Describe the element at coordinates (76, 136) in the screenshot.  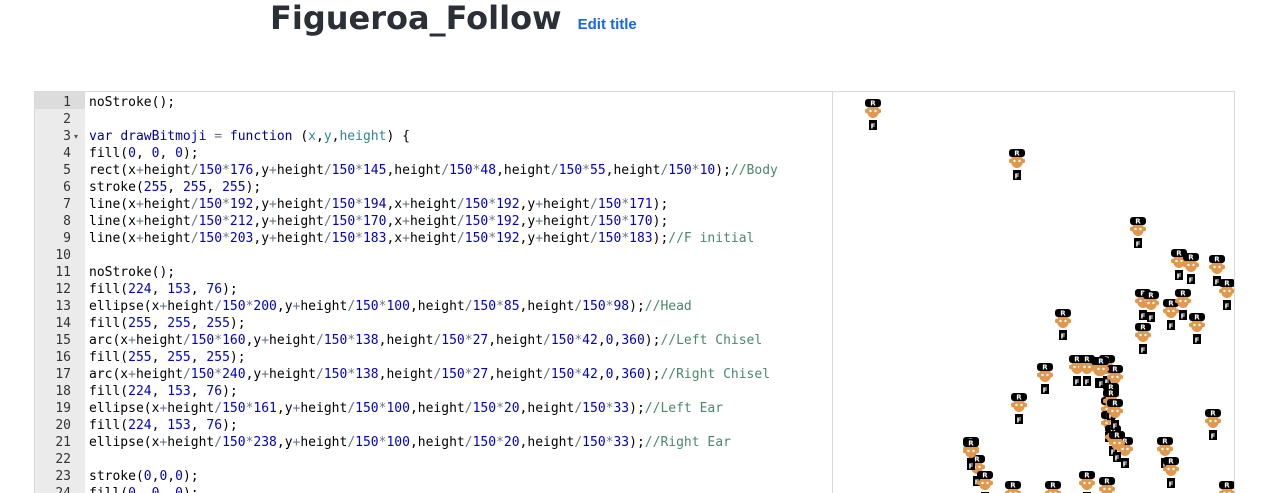
I see `fold-toggle-icon: ▾` at that location.